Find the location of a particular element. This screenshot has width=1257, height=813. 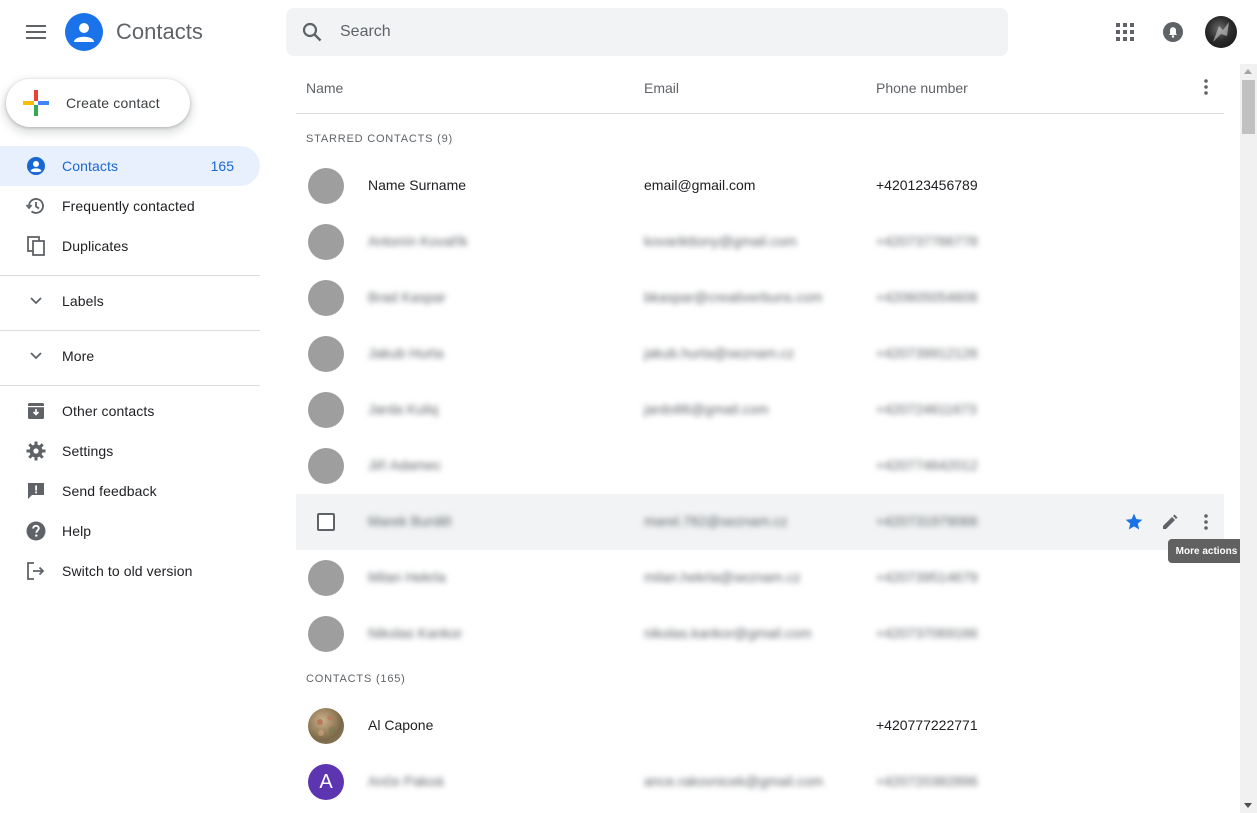

search-bar: Search is located at coordinates (647, 32).